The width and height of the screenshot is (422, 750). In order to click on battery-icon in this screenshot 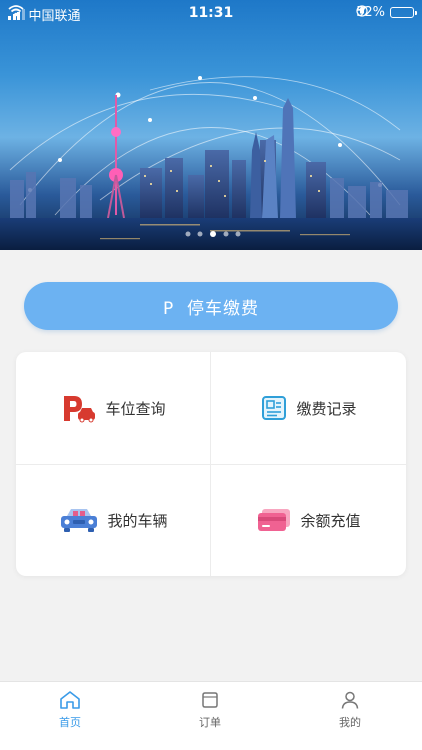, I will do `click(403, 12)`.